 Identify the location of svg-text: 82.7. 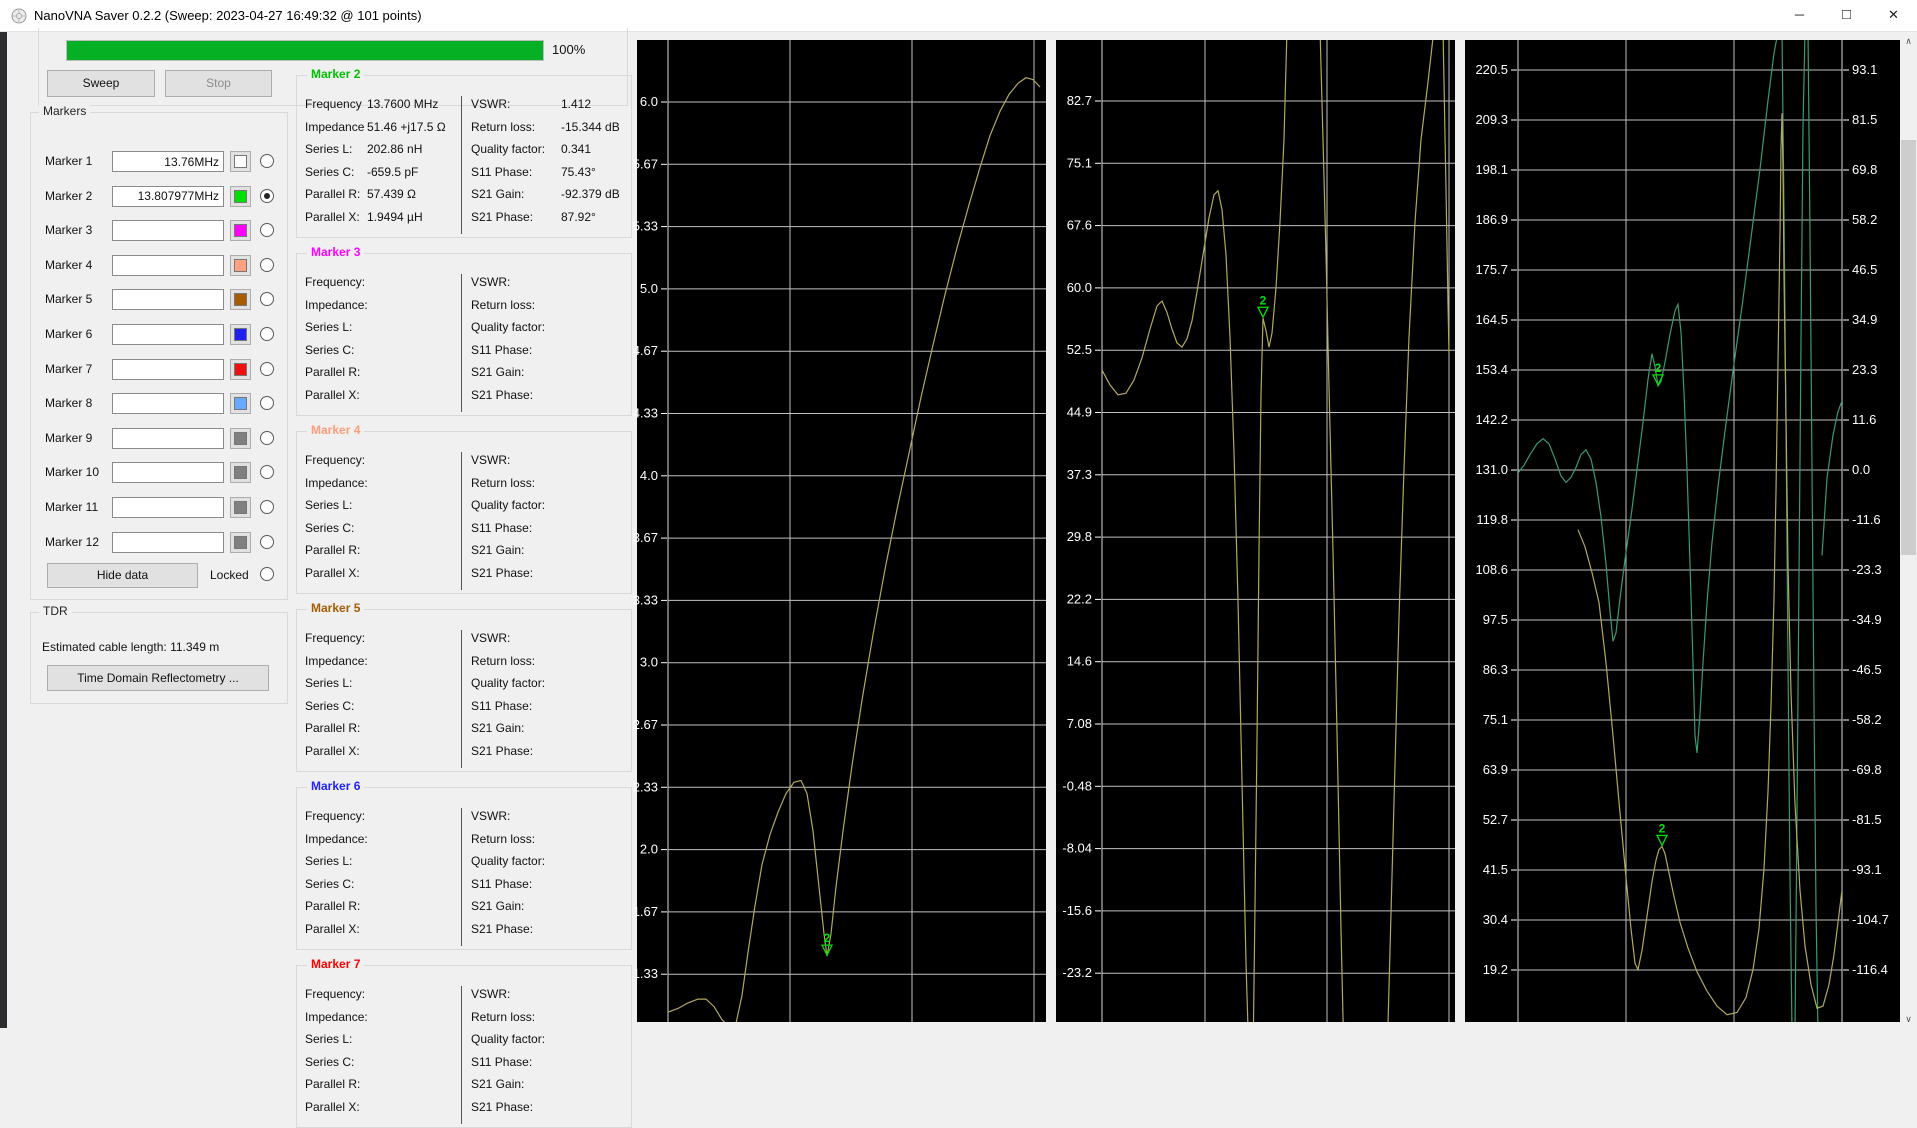
(1079, 100).